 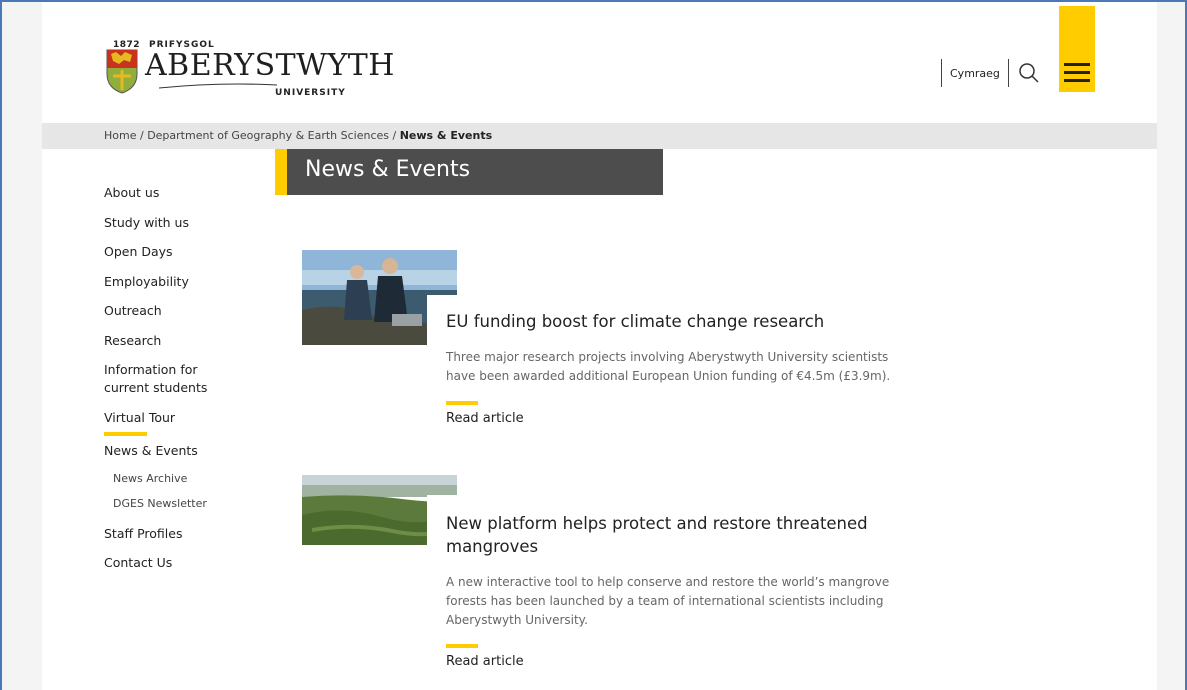 What do you see at coordinates (1077, 64) in the screenshot?
I see `hamburger-icon` at bounding box center [1077, 64].